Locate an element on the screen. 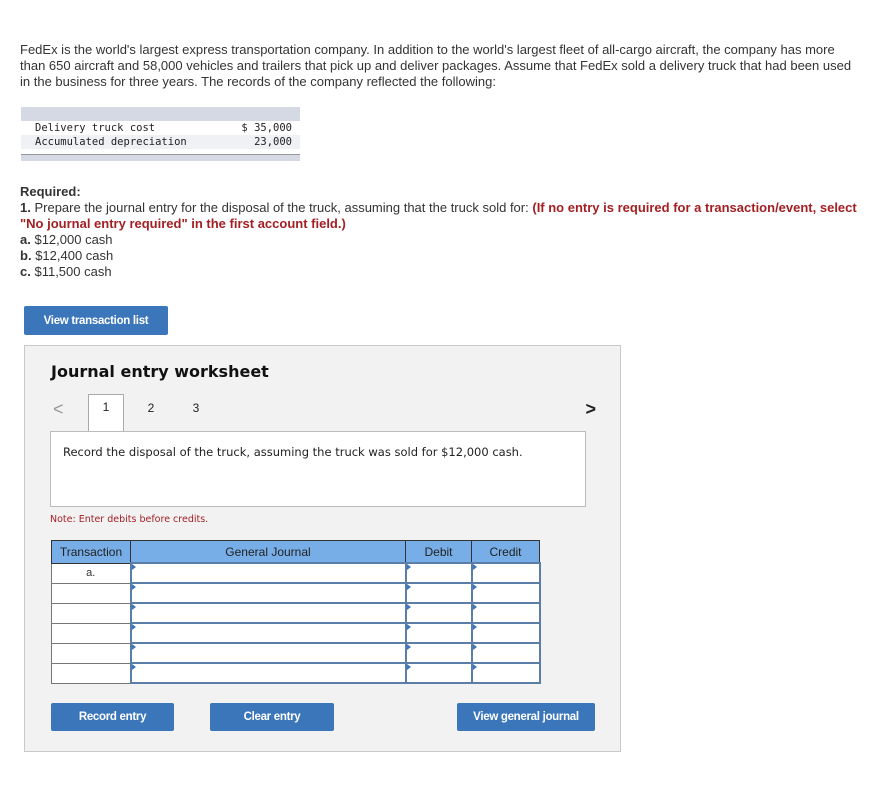  worksheet-tabs: < 1 2 3 > is located at coordinates (322, 413).